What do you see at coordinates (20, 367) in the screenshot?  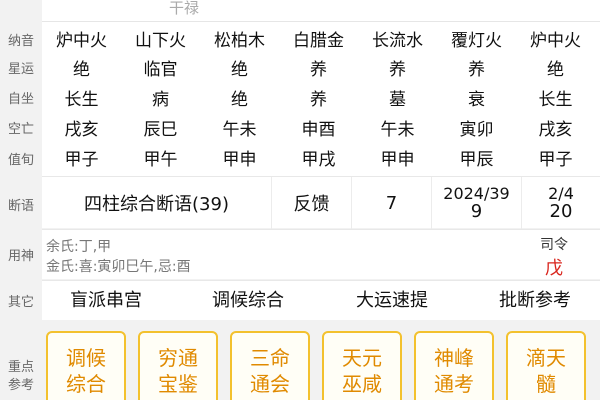 I see `label-ref-1: 重点` at bounding box center [20, 367].